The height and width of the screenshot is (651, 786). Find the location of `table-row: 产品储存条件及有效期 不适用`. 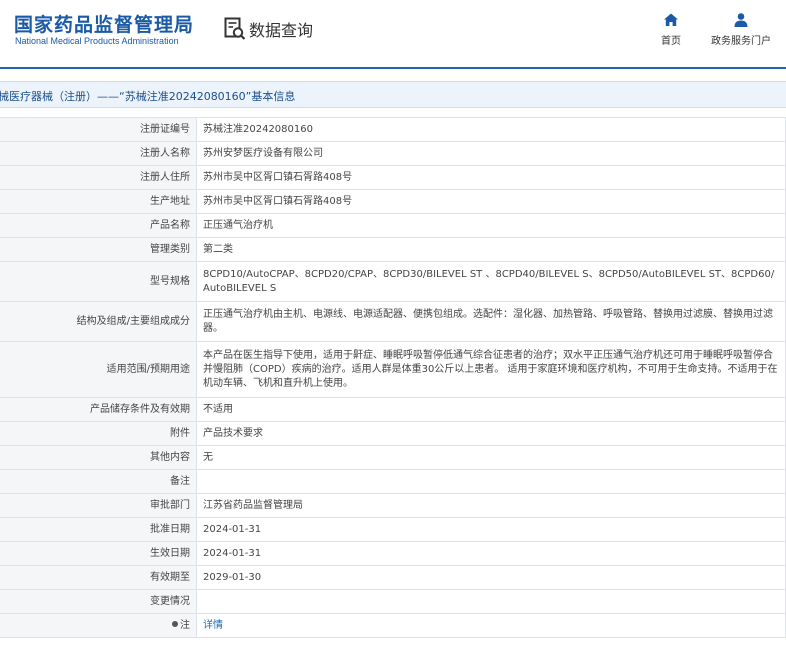

table-row: 产品储存条件及有效期 不适用 is located at coordinates (393, 409).